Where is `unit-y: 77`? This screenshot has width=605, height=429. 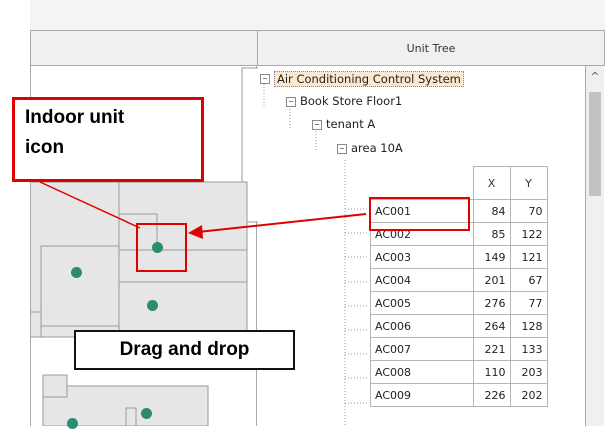 unit-y: 77 is located at coordinates (528, 303).